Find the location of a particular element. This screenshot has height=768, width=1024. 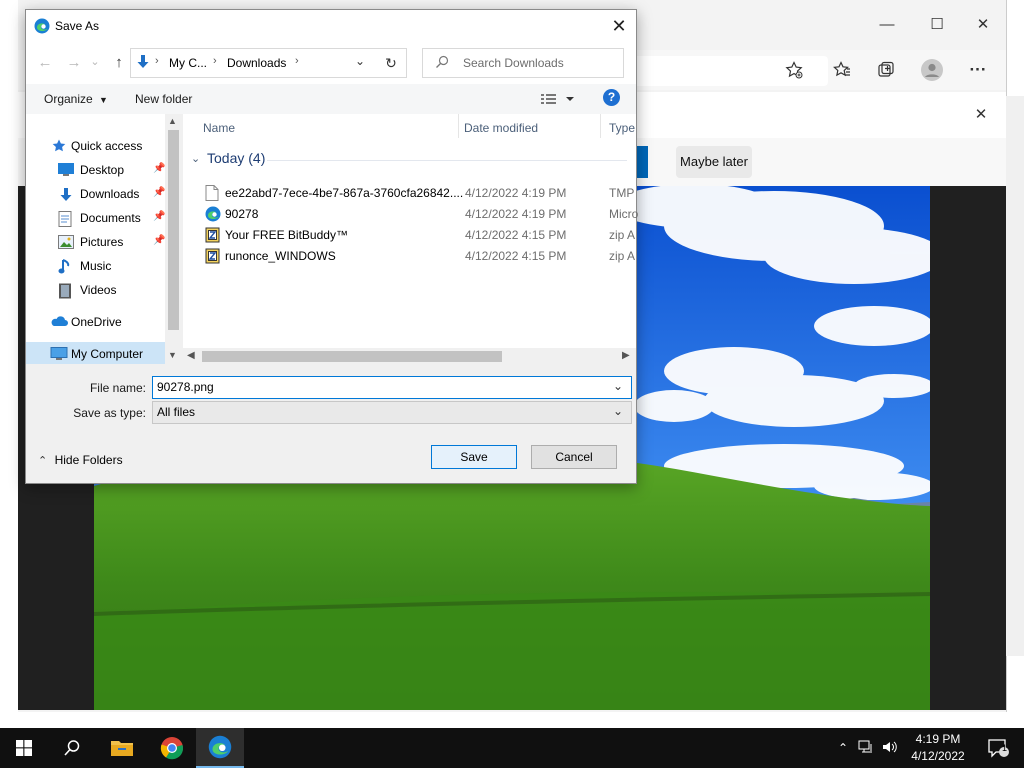

volume-icon is located at coordinates (890, 748).